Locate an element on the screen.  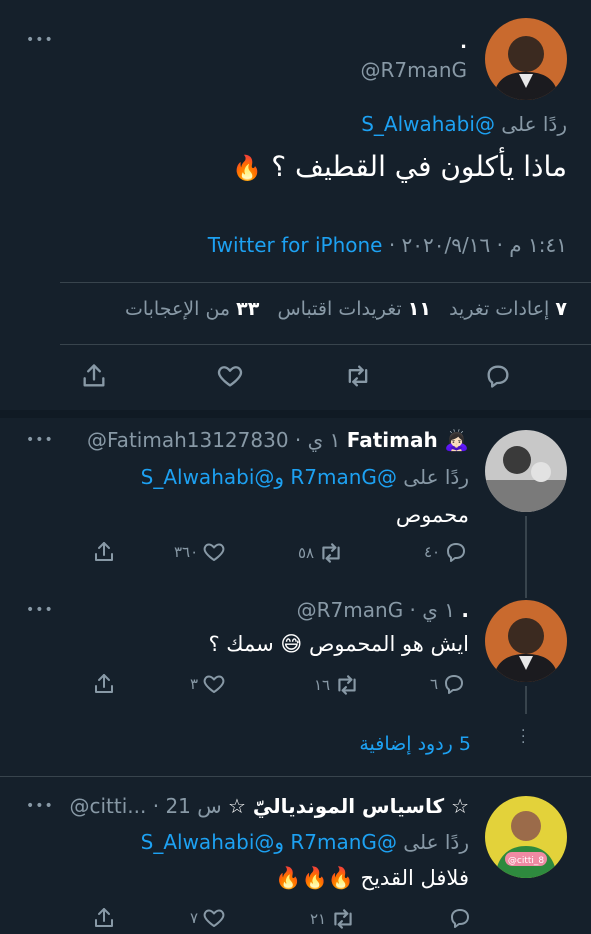
reply-button: ٤٠ is located at coordinates (446, 552).